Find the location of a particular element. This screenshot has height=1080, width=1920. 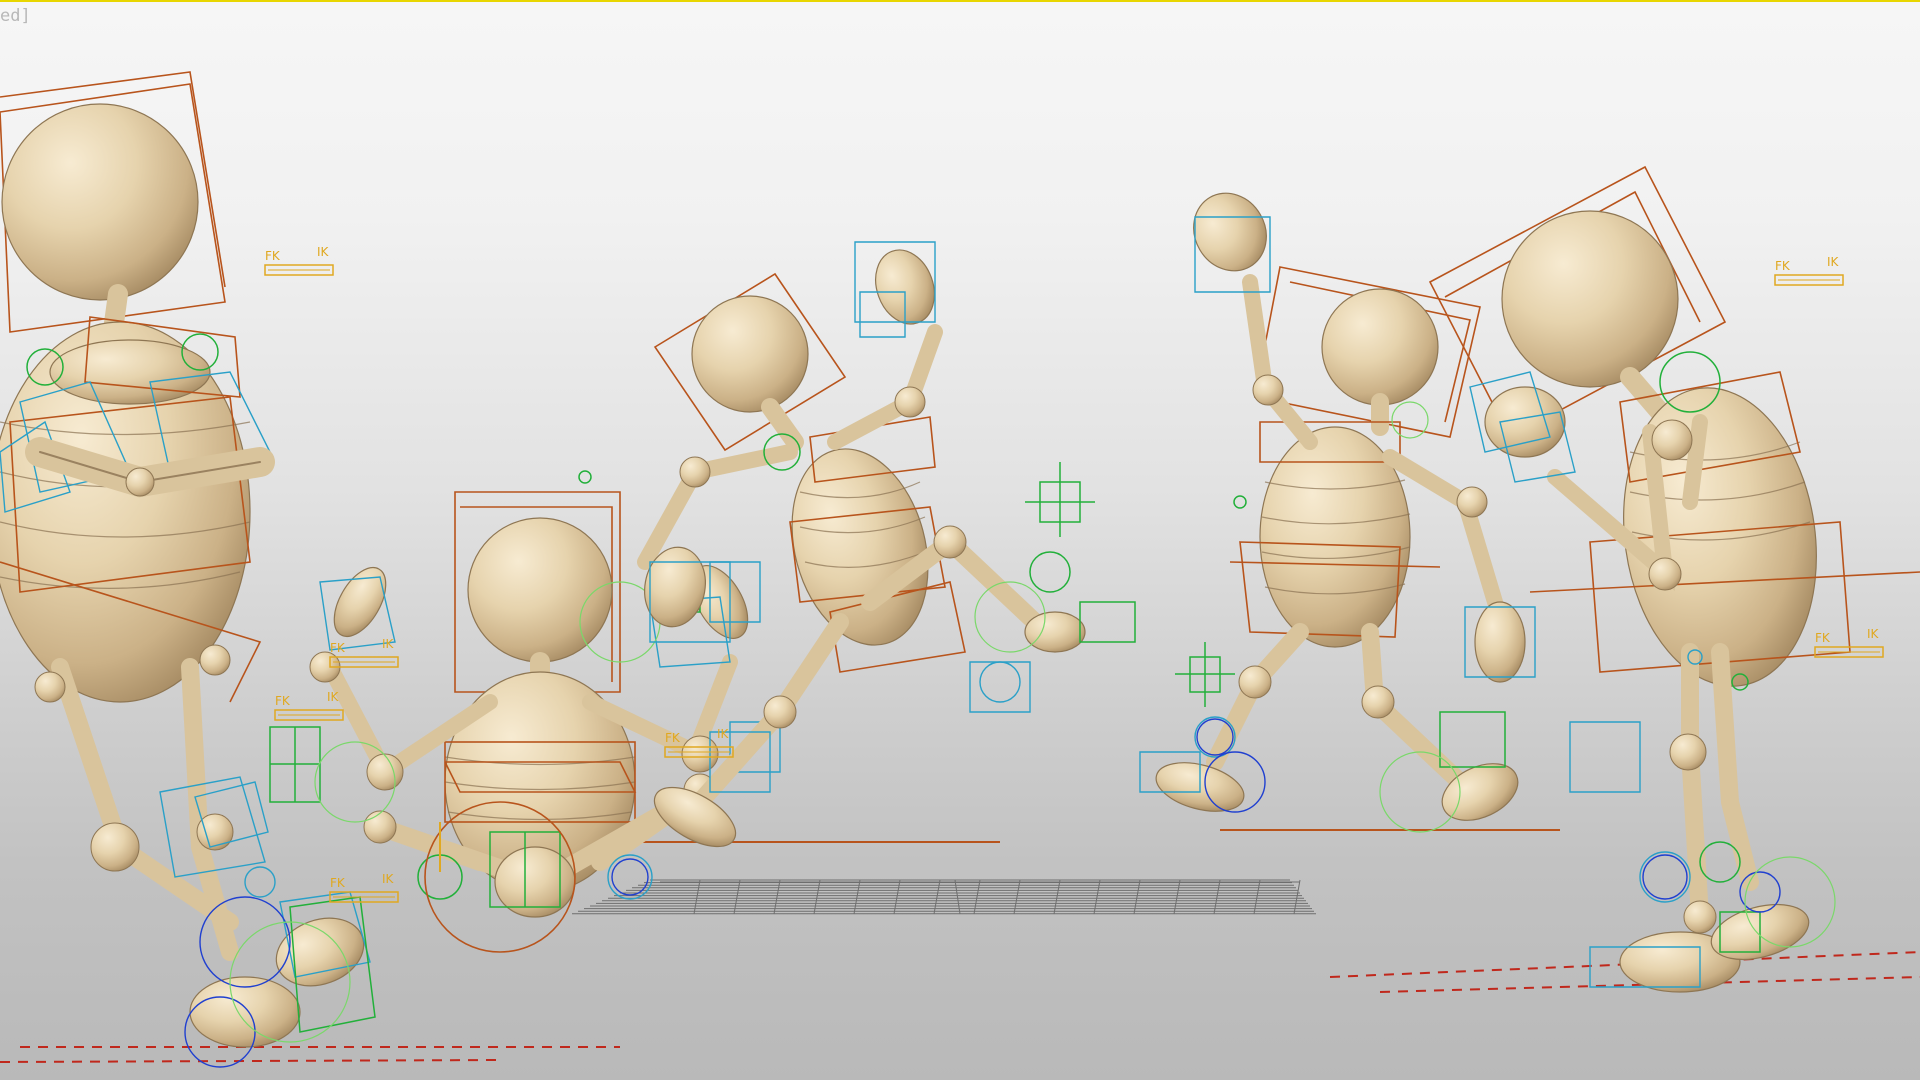

character-4-head is located at coordinates (1380, 347).